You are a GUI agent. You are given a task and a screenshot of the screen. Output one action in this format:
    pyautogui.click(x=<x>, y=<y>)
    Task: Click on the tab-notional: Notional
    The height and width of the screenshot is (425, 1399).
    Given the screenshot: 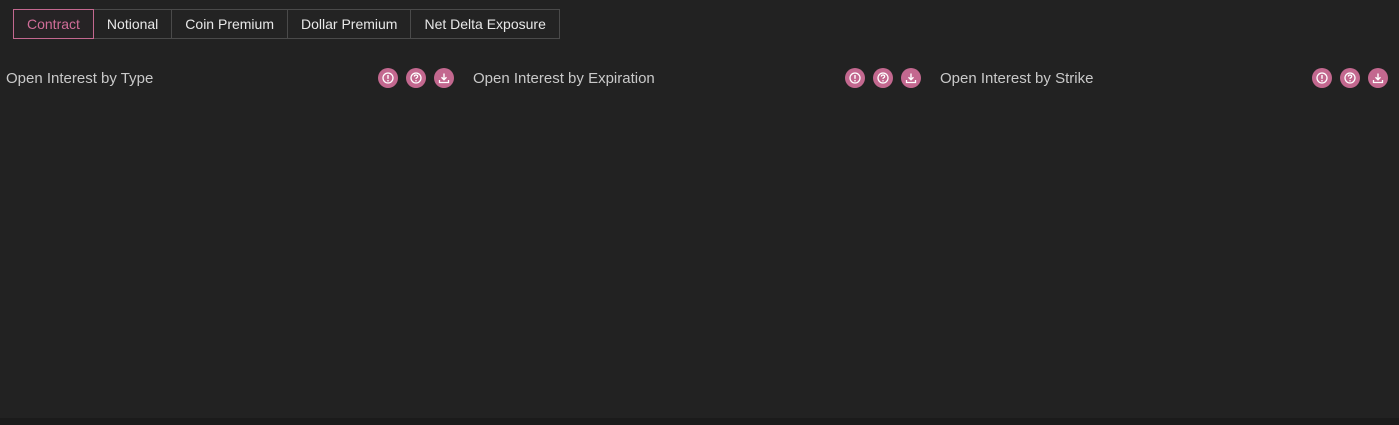 What is the action you would take?
    pyautogui.click(x=133, y=24)
    